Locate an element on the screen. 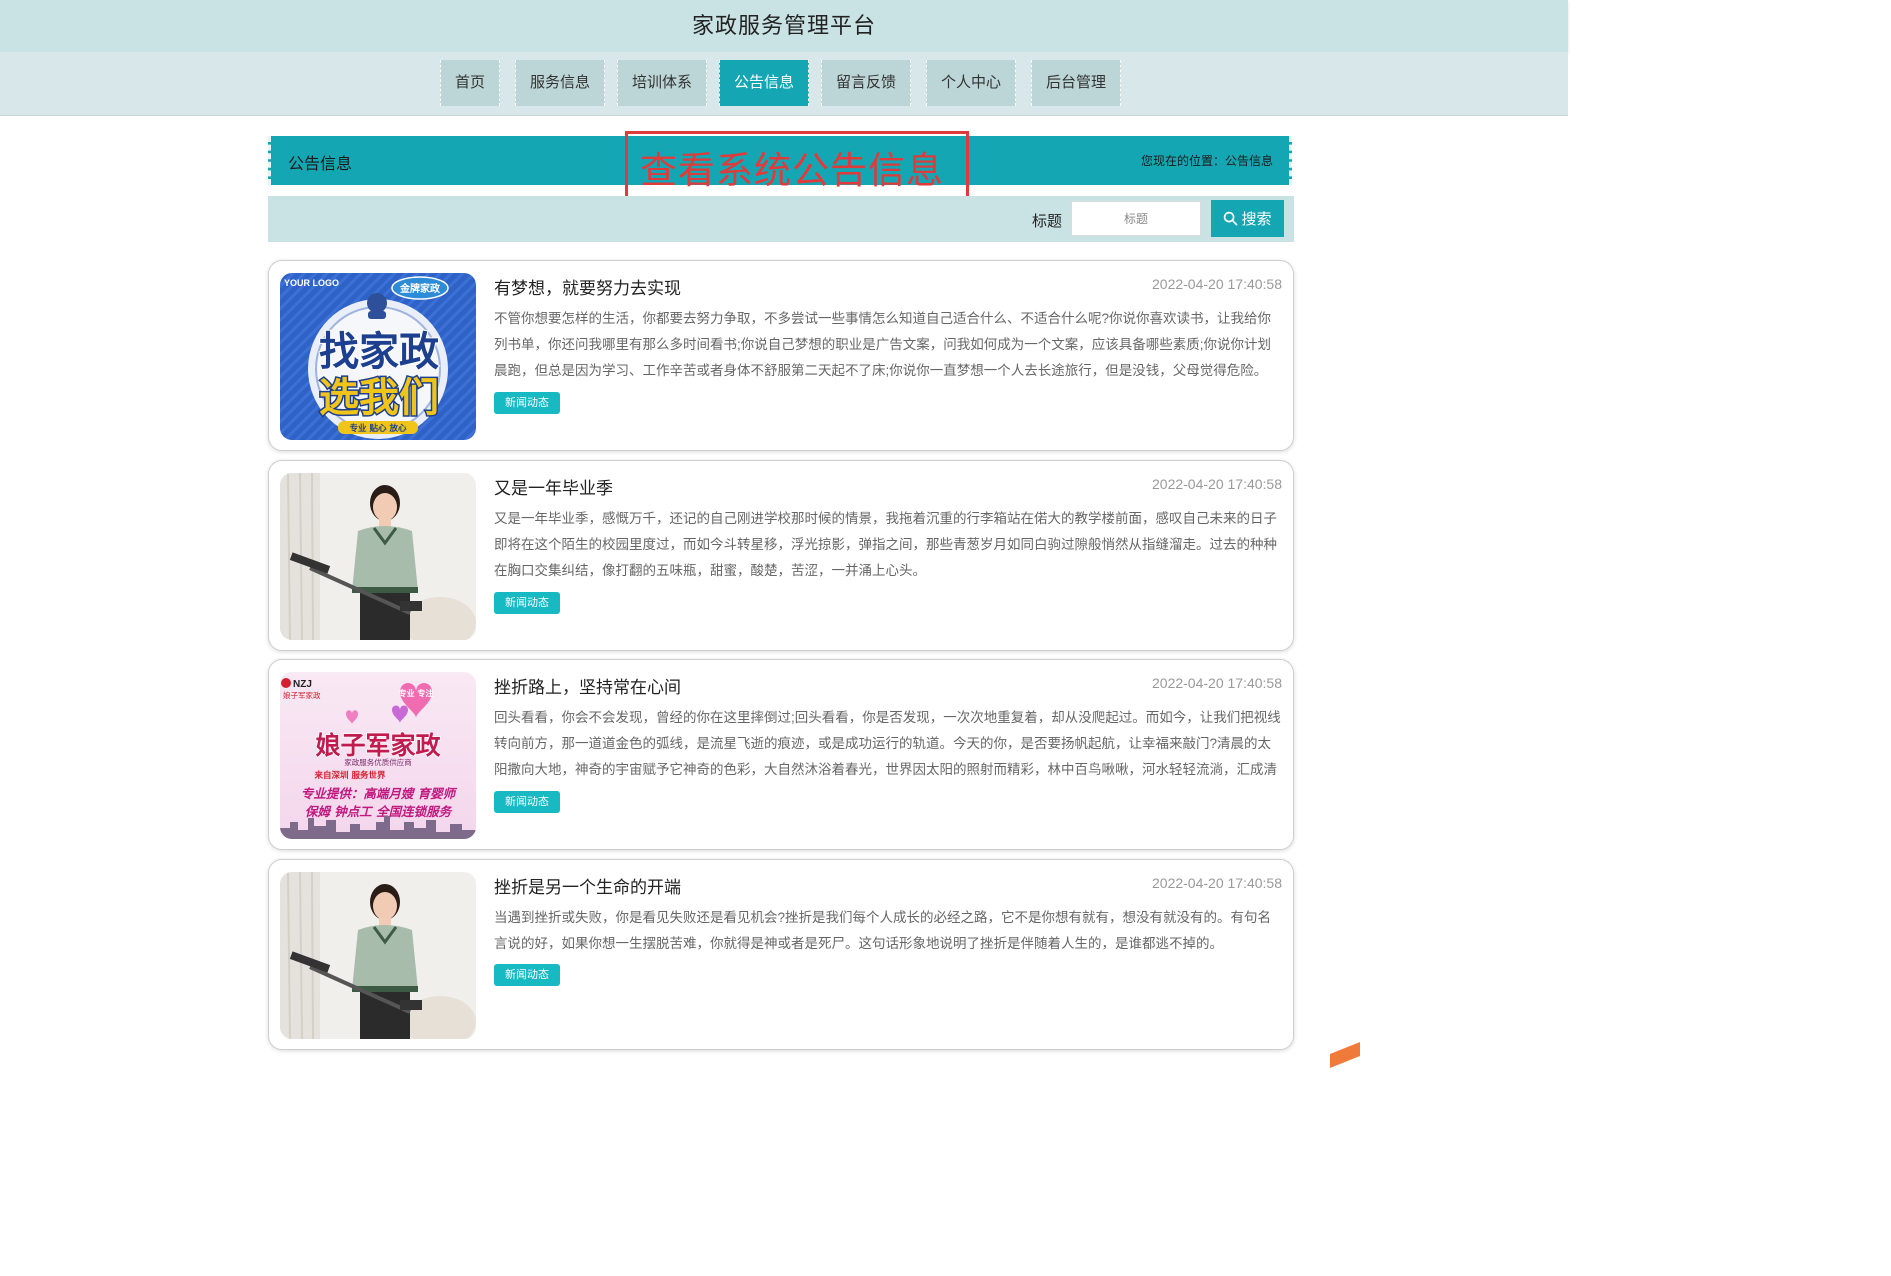 The height and width of the screenshot is (1276, 1891). notice-thumbnail: 金牌家政 YOUR LOGO 找家政 选我们 专业 贴心 放心 is located at coordinates (378, 356).